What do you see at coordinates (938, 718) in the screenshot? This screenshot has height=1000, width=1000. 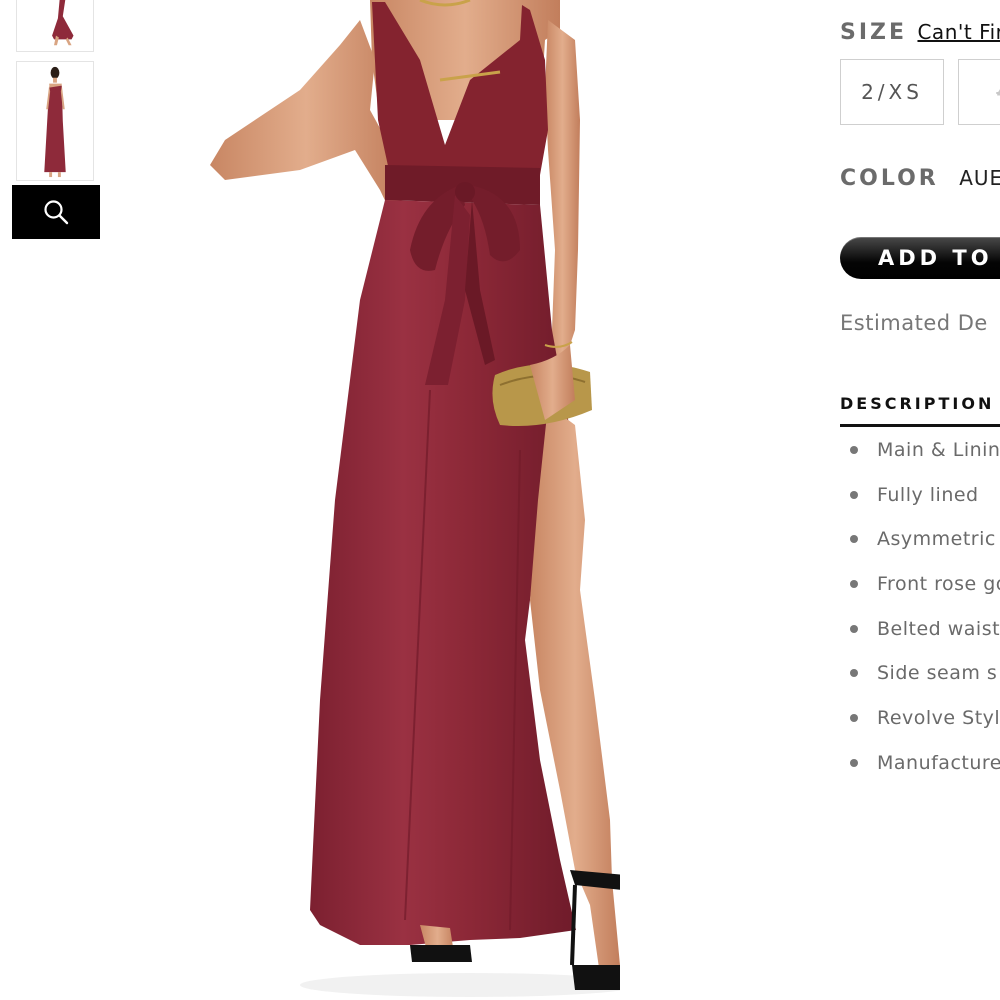 I see `description-item-text: Revolve Style` at bounding box center [938, 718].